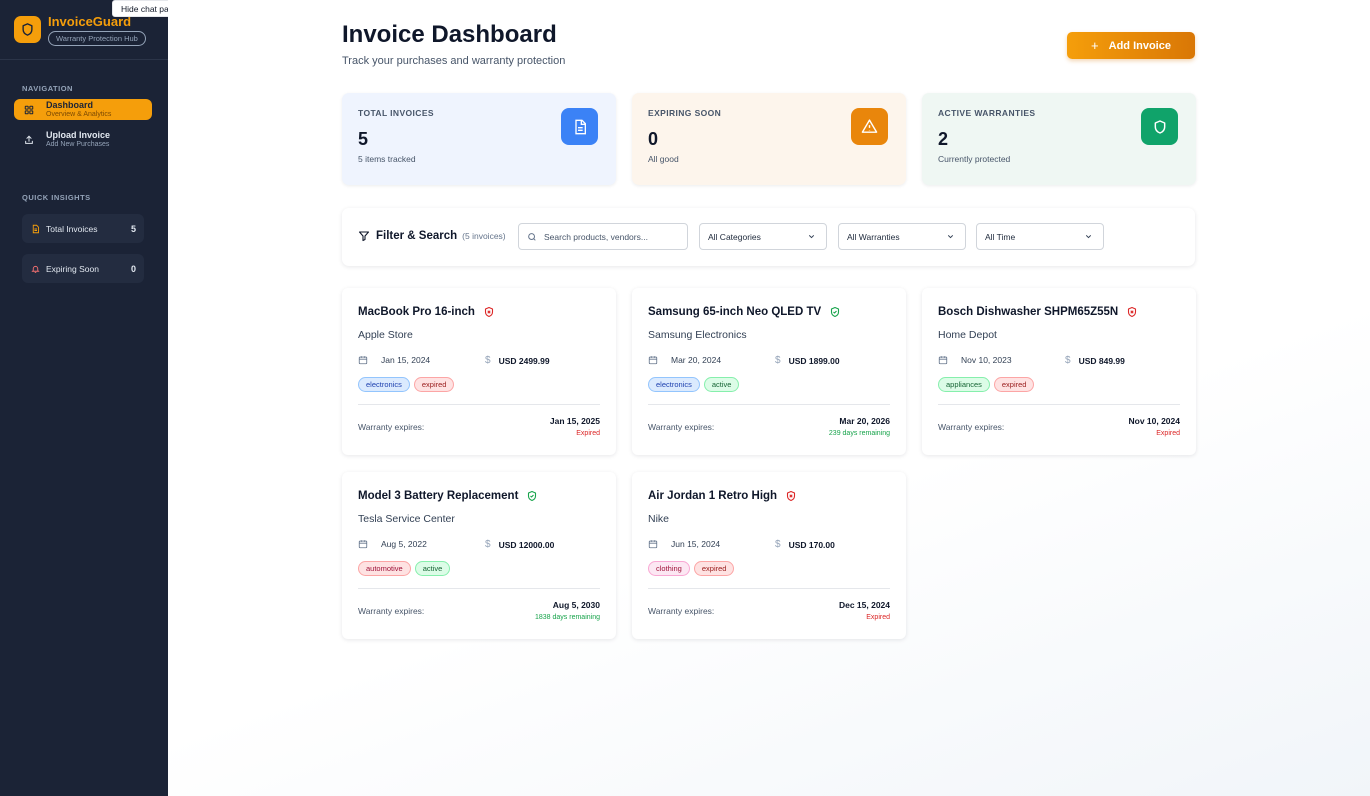 This screenshot has width=1370, height=796. Describe the element at coordinates (697, 335) in the screenshot. I see `invoice-vendor: Samsung Electronics` at that location.